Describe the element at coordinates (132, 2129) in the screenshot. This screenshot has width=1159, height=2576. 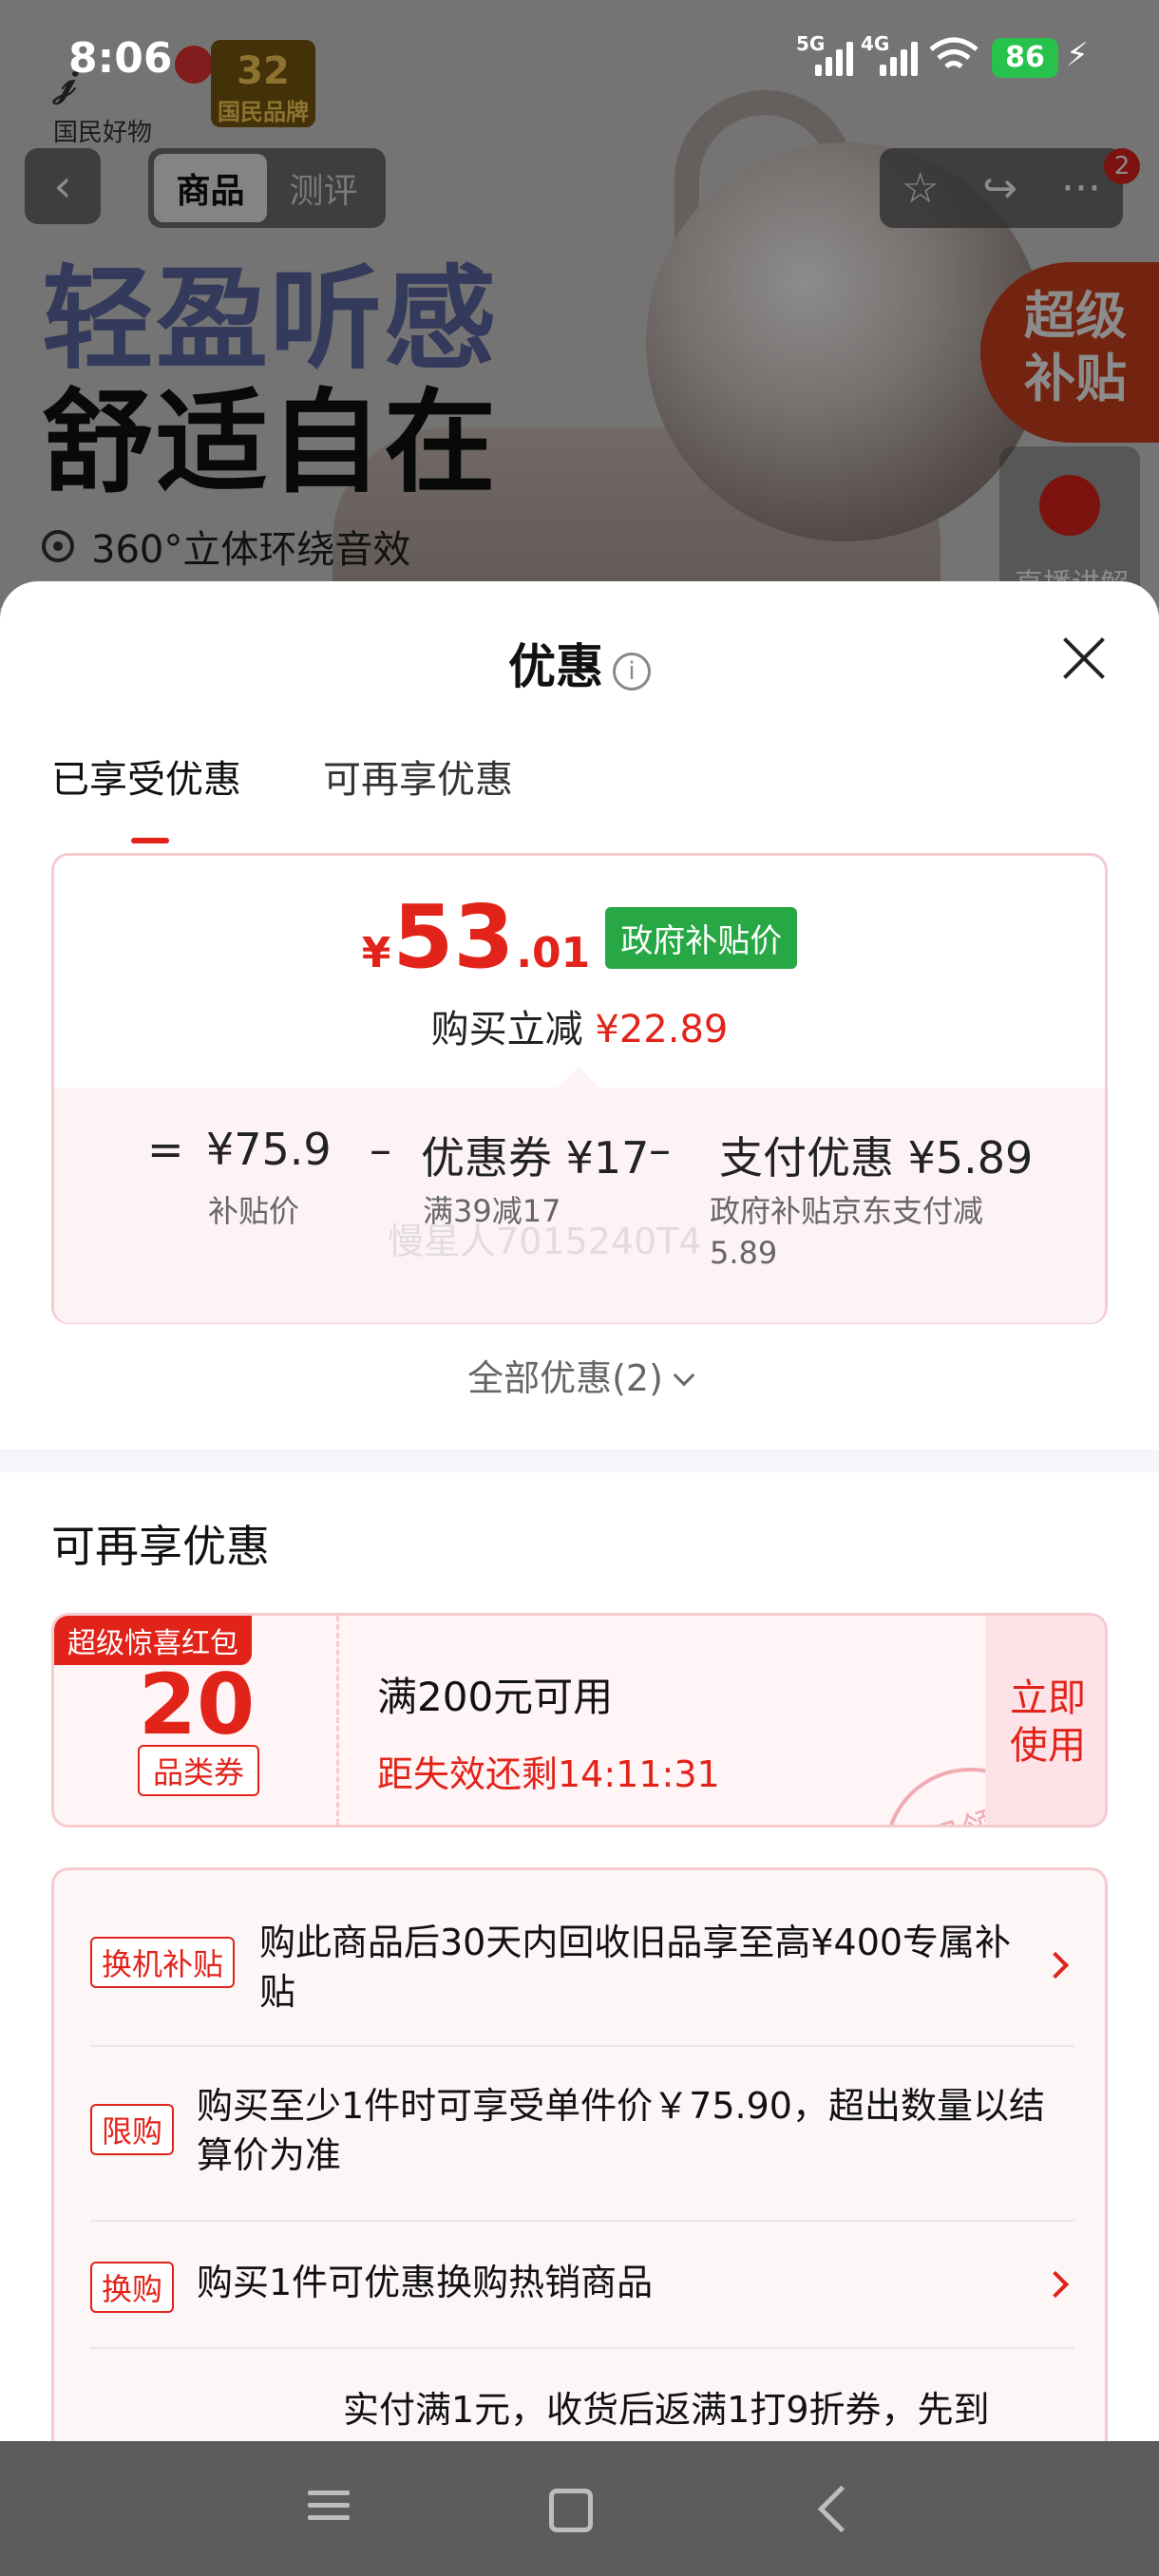
I see `promo-tag: 限购` at that location.